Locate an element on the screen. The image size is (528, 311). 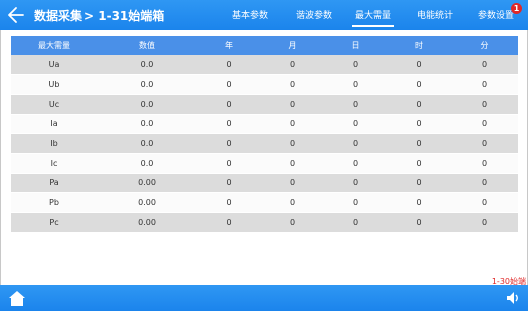
column-header: 月 is located at coordinates (292, 45).